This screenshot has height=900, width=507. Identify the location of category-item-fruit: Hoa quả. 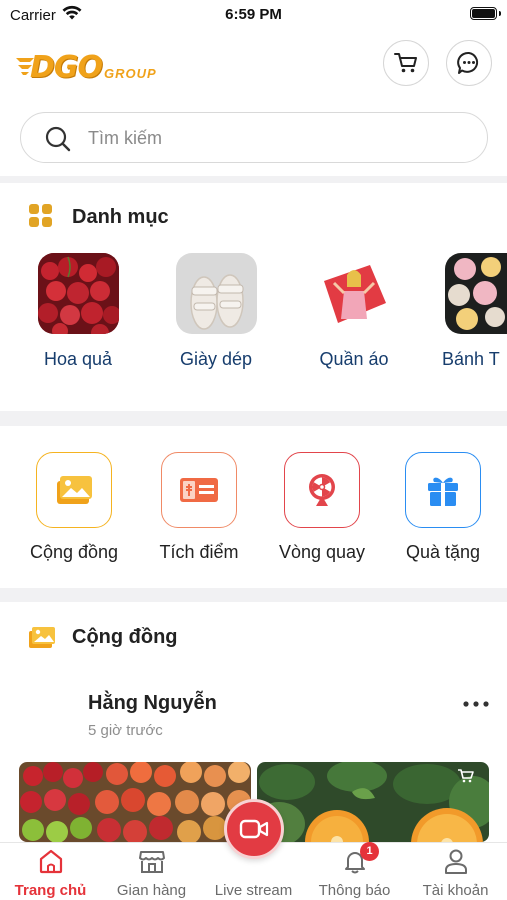
(78, 311).